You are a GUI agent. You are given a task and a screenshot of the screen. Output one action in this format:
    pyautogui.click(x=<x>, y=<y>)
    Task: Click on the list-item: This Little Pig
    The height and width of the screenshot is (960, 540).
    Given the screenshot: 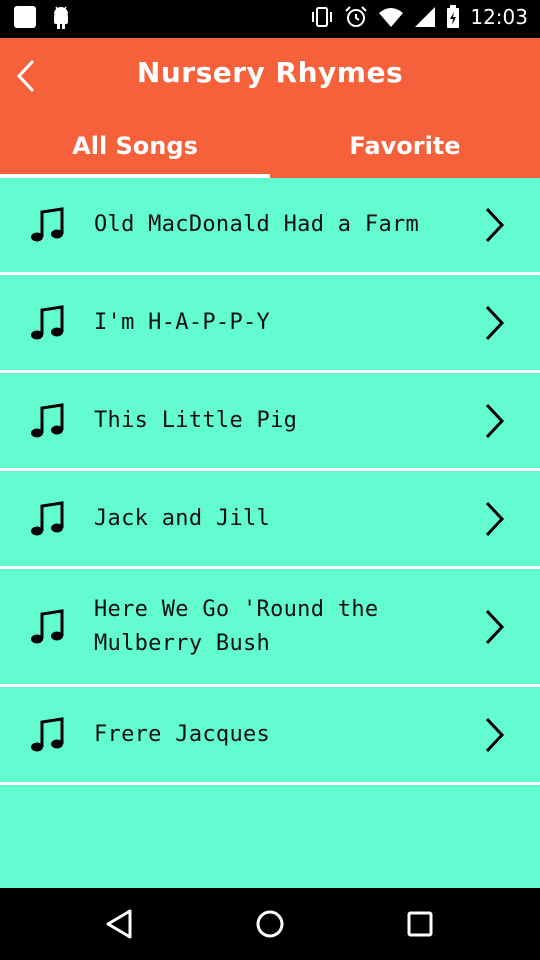 What is the action you would take?
    pyautogui.click(x=270, y=422)
    